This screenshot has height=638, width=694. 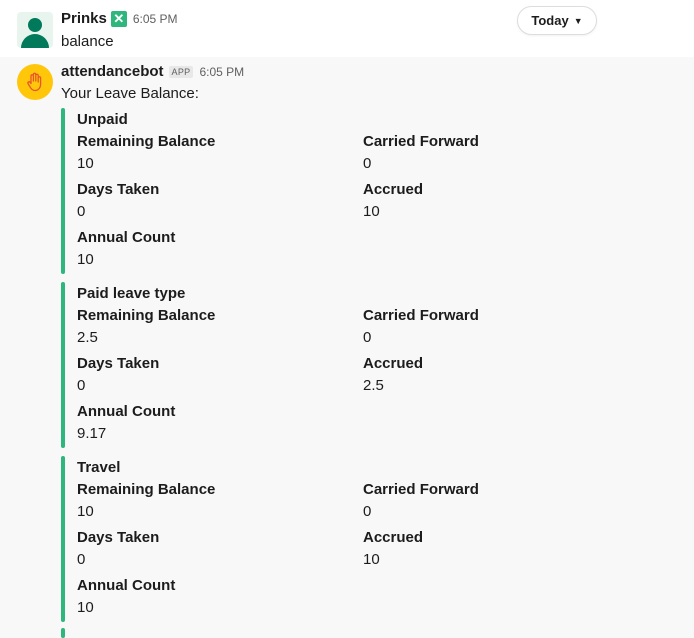 I want to click on date-label: Today, so click(x=550, y=20).